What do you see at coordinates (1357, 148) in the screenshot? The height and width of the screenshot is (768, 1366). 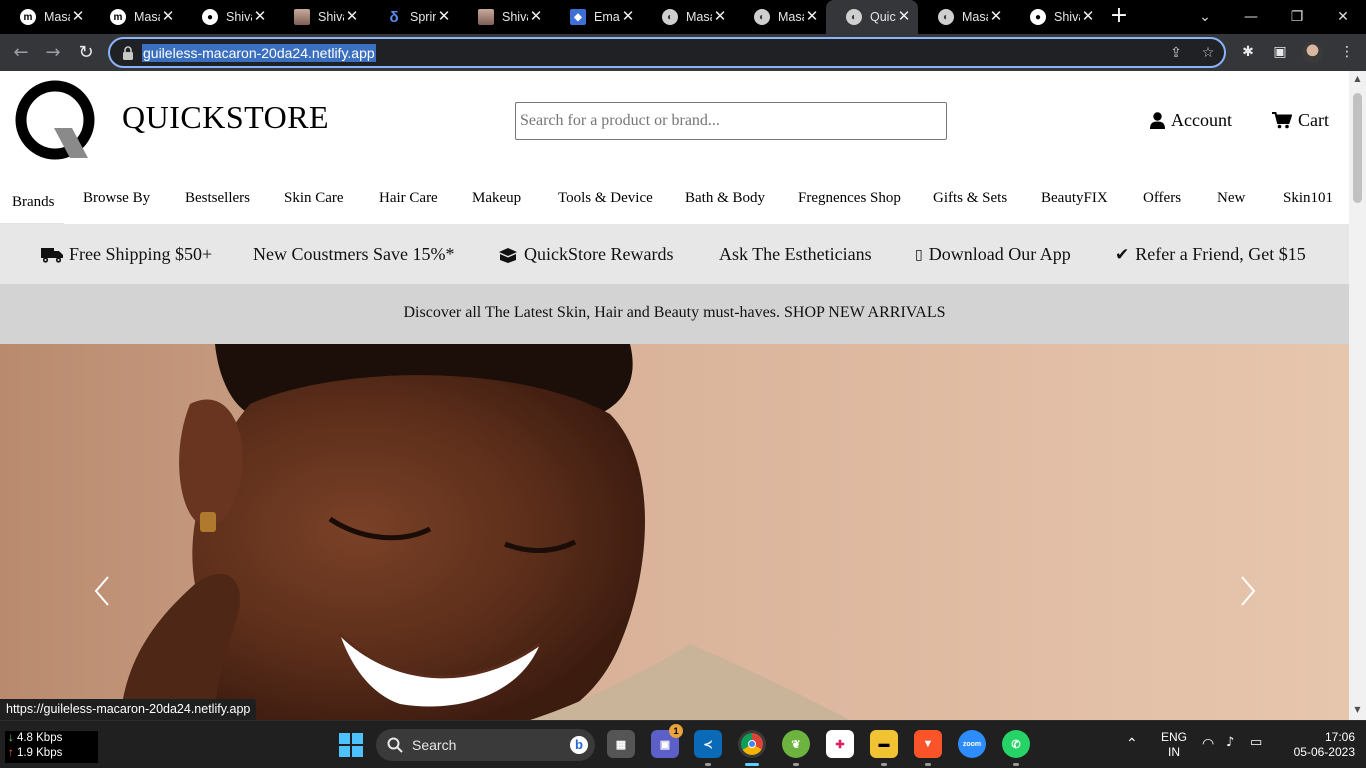 I see `scrollbar-thumb` at bounding box center [1357, 148].